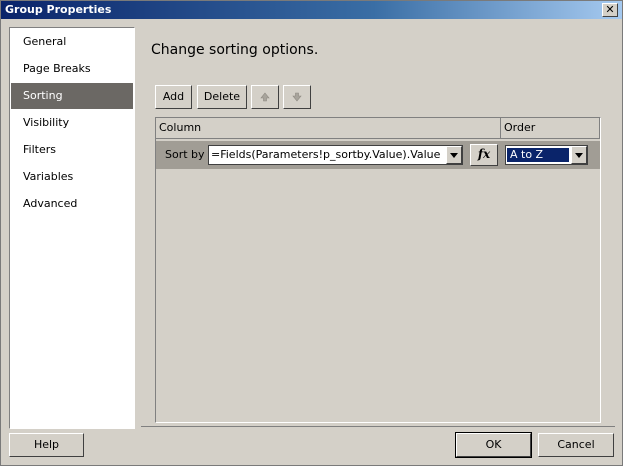  Describe the element at coordinates (173, 97) in the screenshot. I see `add-button: Add` at that location.